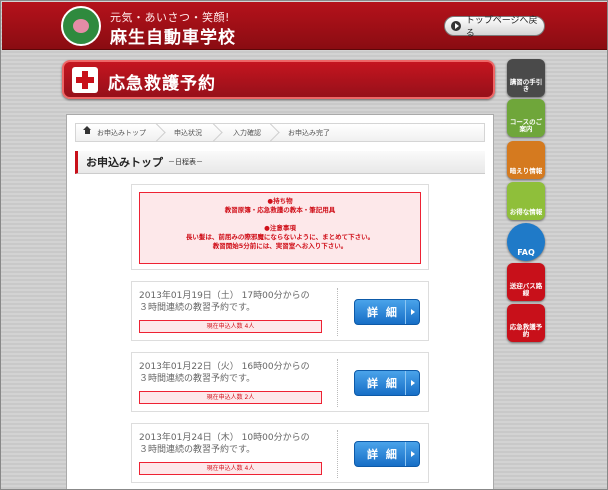 The image size is (608, 490). Describe the element at coordinates (185, 162) in the screenshot. I see `section-subtitle: －日程表－` at that location.